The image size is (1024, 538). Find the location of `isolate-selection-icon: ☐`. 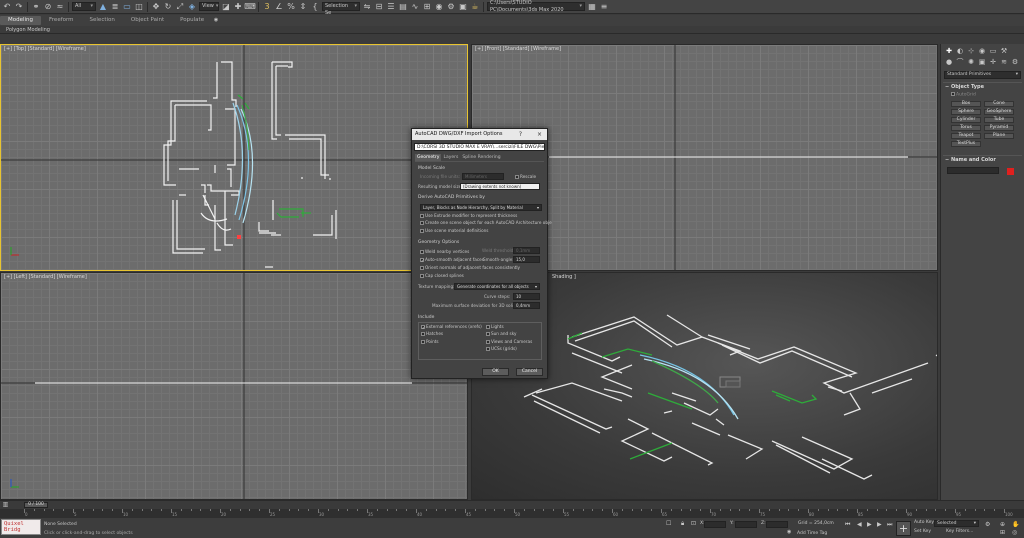

isolate-selection-icon: ☐ is located at coordinates (668, 523).